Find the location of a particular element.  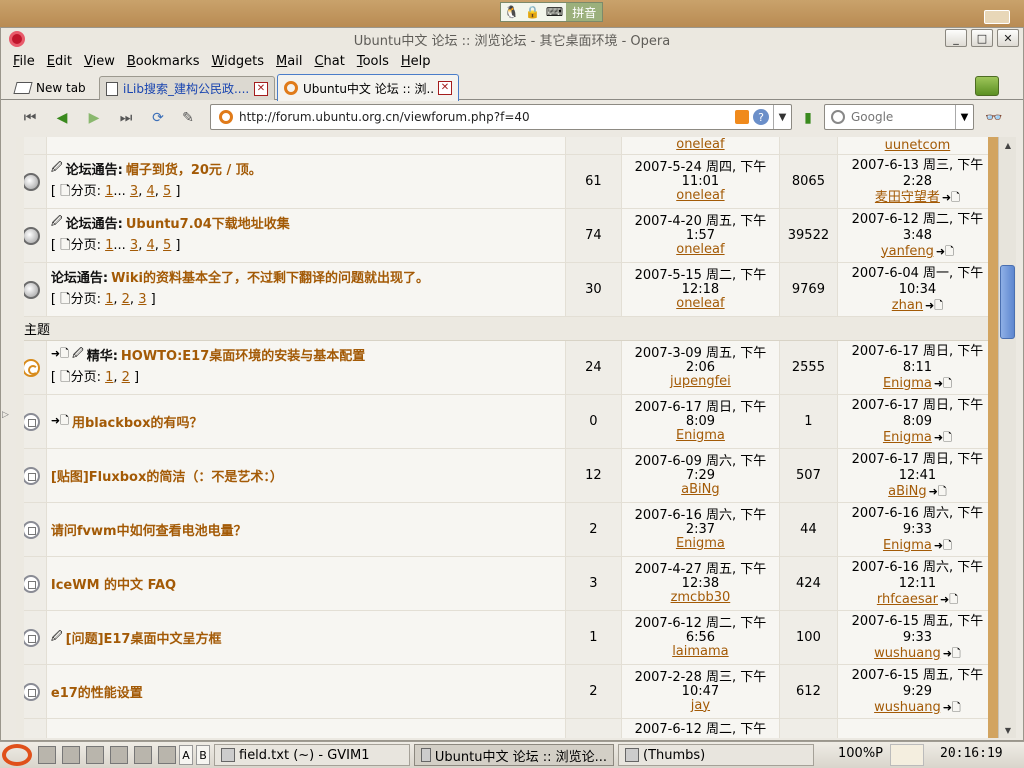

menu-chat: Chat is located at coordinates (329, 61).